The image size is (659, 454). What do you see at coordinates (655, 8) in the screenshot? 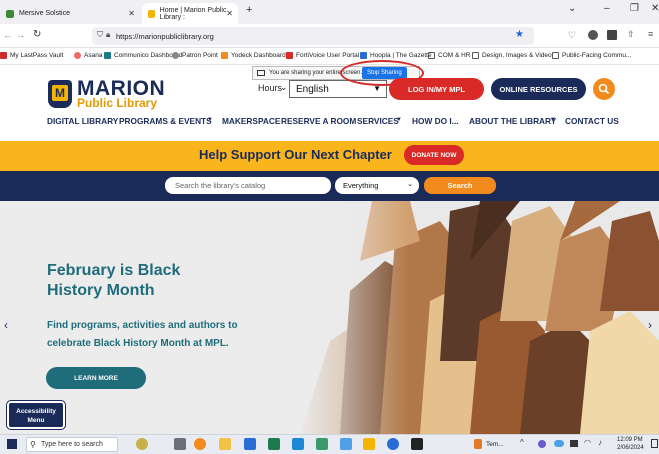
I see `close-window-icon: ✕` at bounding box center [655, 8].